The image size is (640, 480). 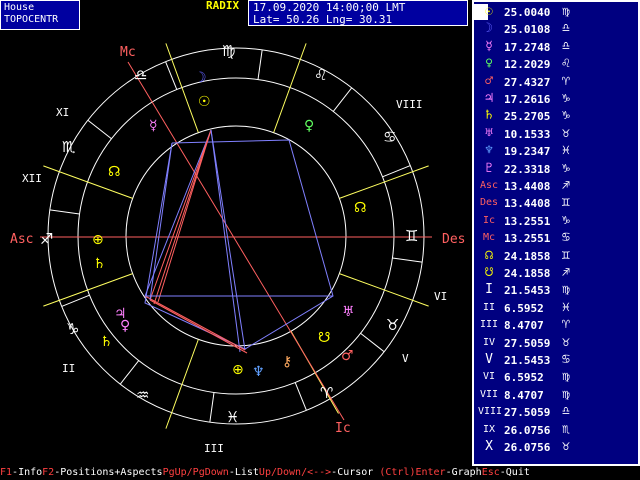 What do you see at coordinates (200, 78) in the screenshot?
I see `moon-glyph-icon: ☽` at bounding box center [200, 78].